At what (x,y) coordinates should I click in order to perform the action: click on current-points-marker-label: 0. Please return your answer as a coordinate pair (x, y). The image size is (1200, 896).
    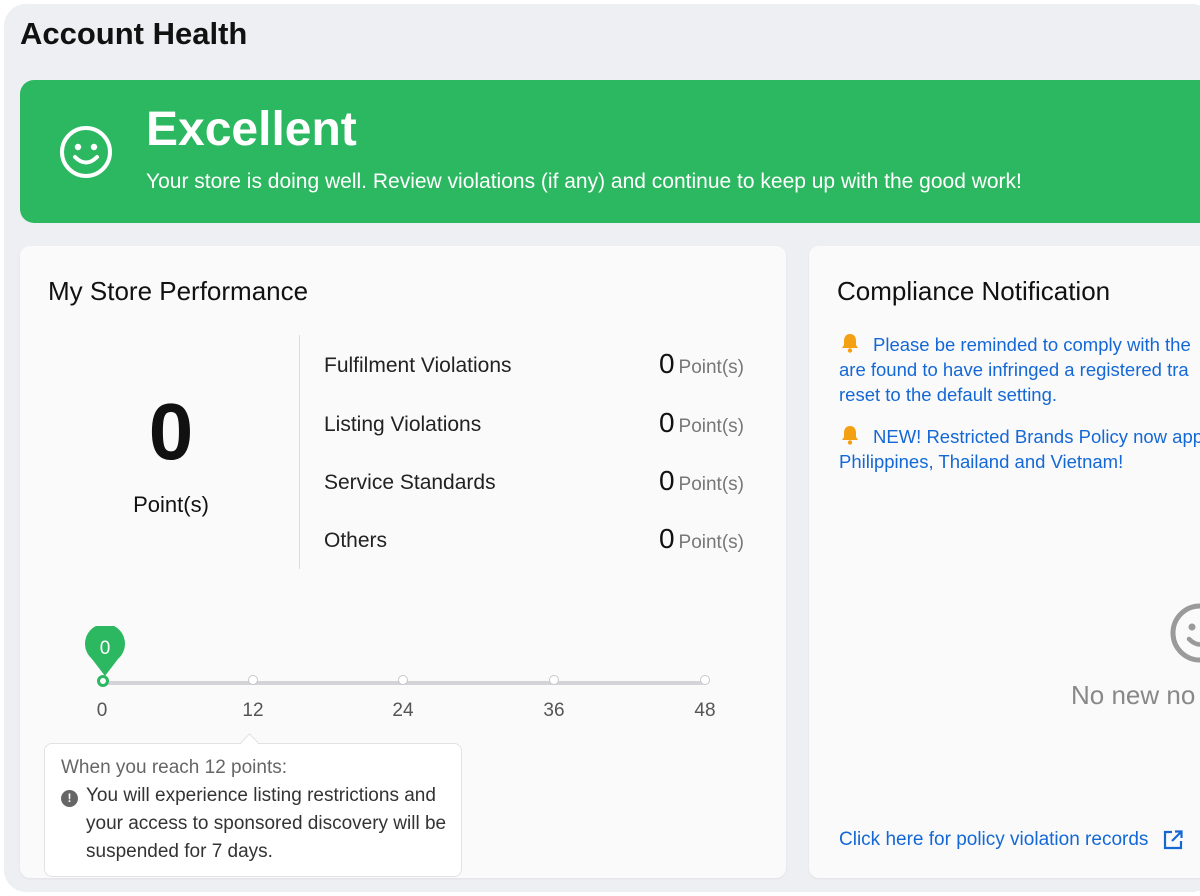
    Looking at the image, I should click on (105, 648).